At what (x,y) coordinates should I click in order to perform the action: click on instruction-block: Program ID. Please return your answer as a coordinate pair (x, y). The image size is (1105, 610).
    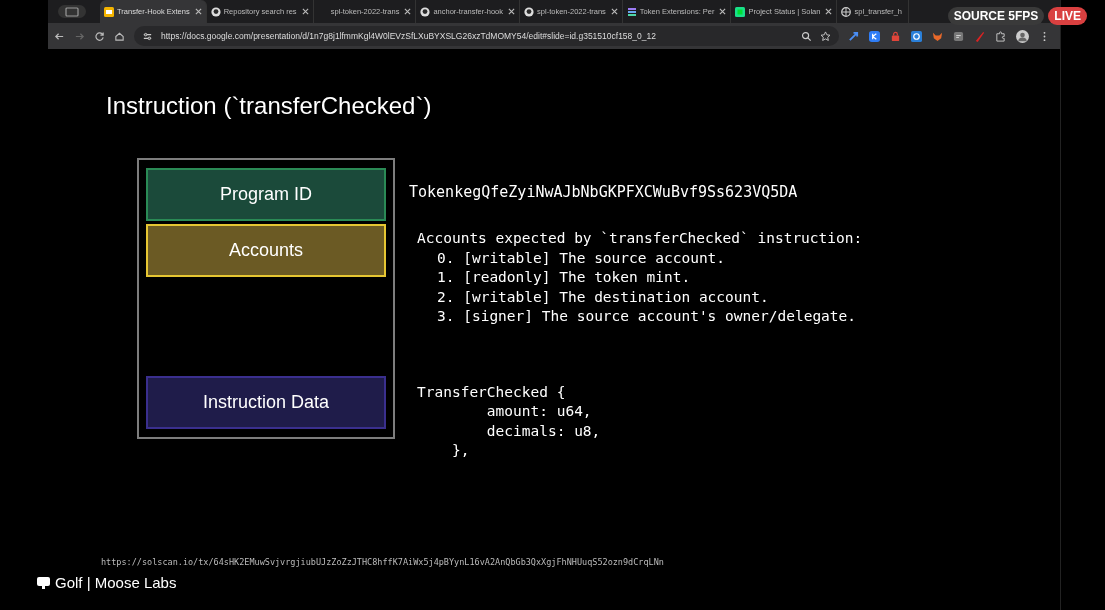
    Looking at the image, I should click on (266, 194).